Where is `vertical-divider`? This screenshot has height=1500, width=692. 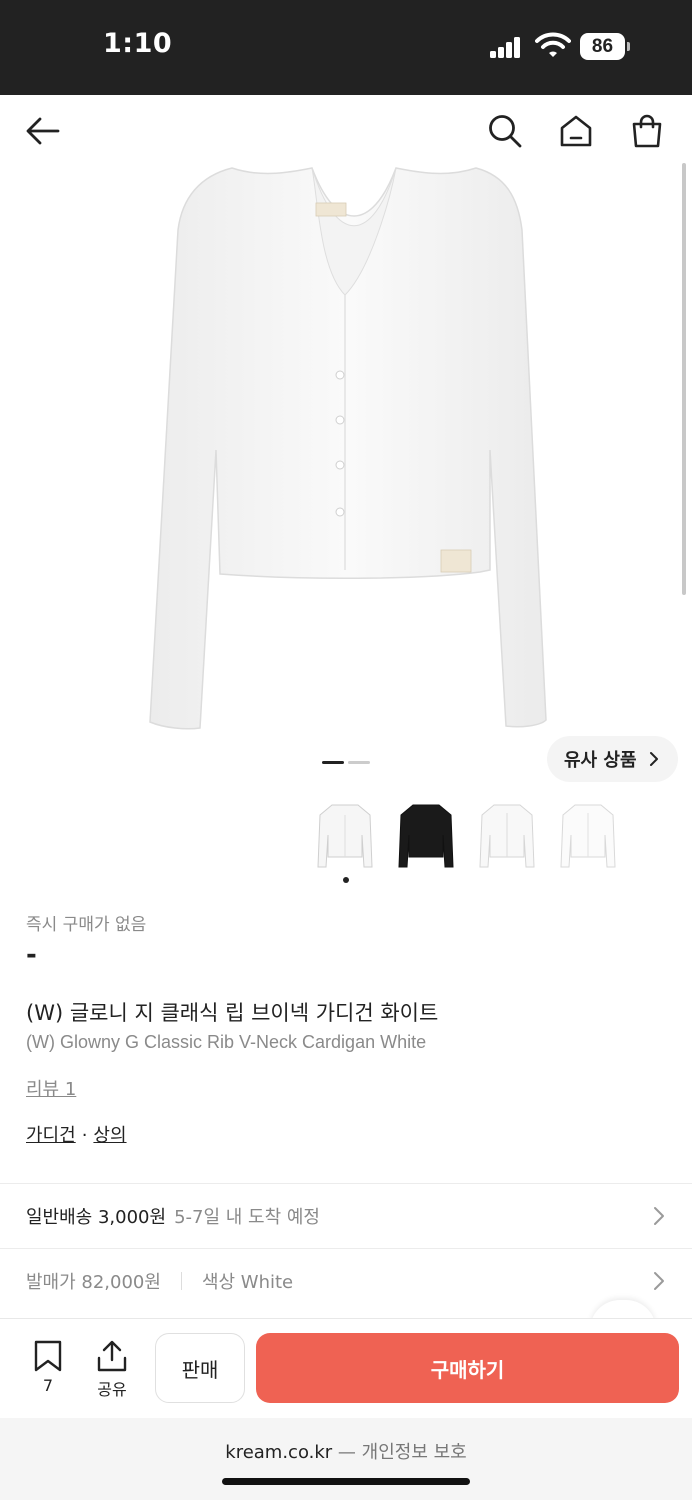 vertical-divider is located at coordinates (181, 1281).